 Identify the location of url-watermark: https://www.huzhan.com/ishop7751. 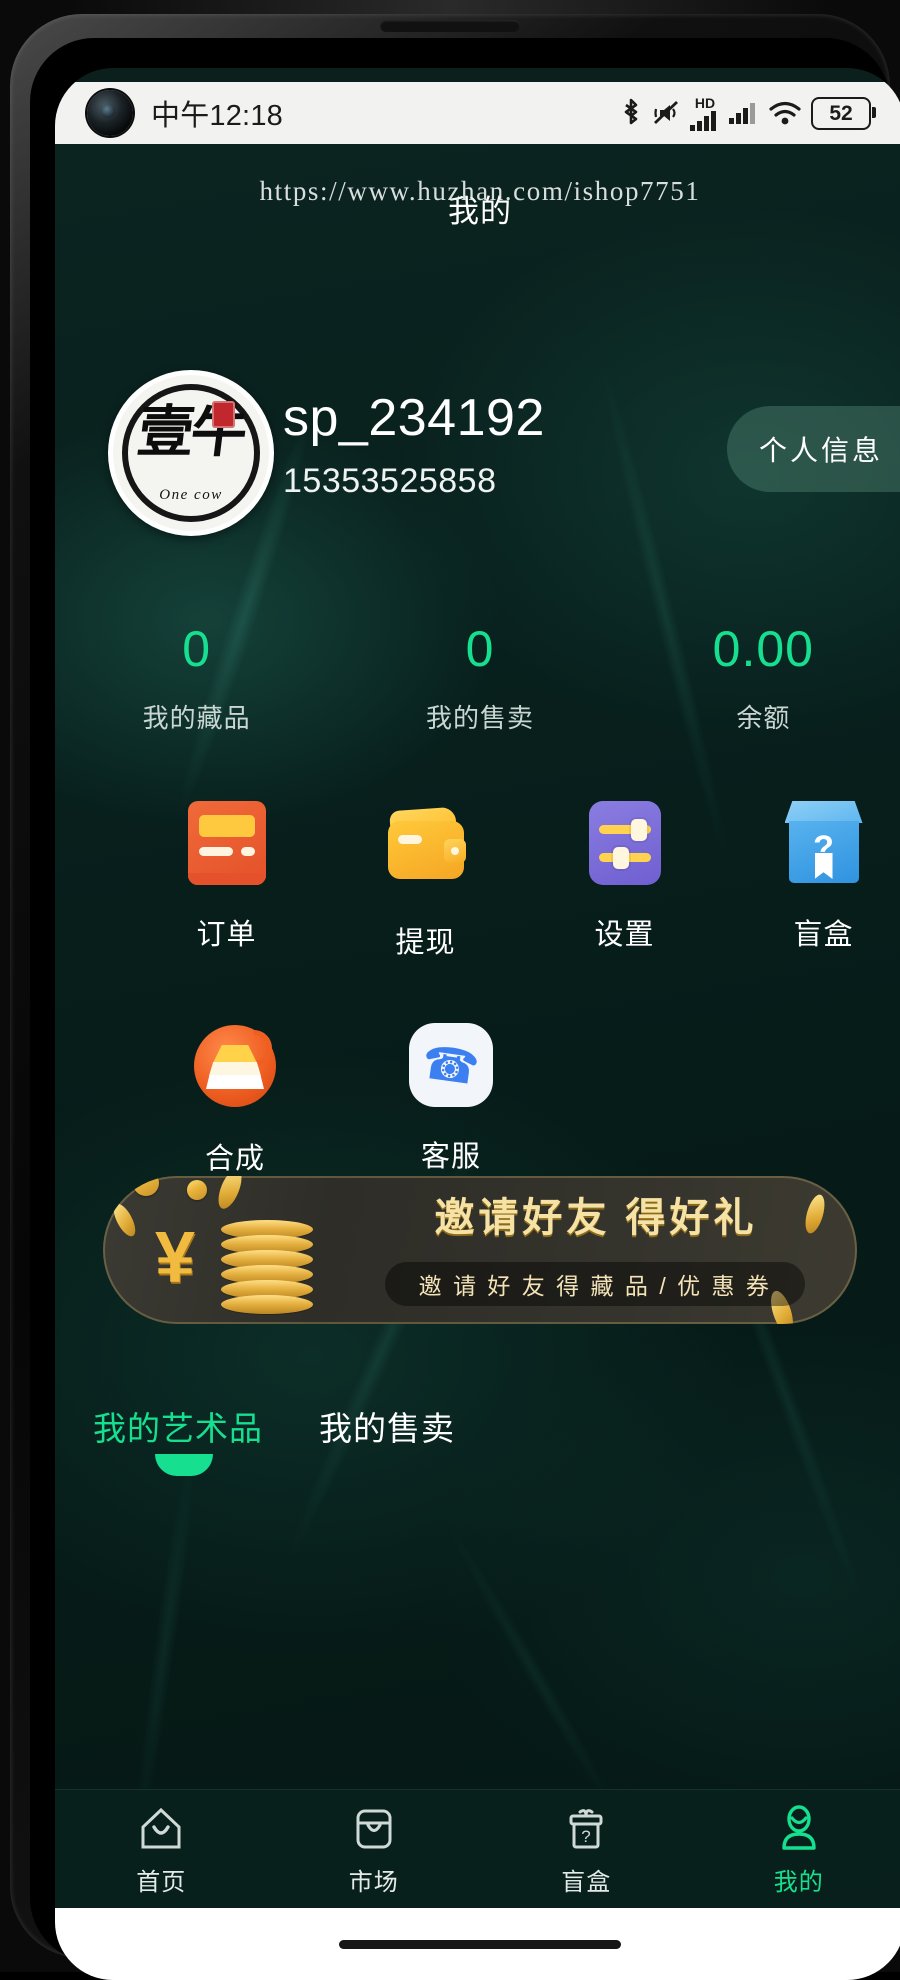
(477, 191).